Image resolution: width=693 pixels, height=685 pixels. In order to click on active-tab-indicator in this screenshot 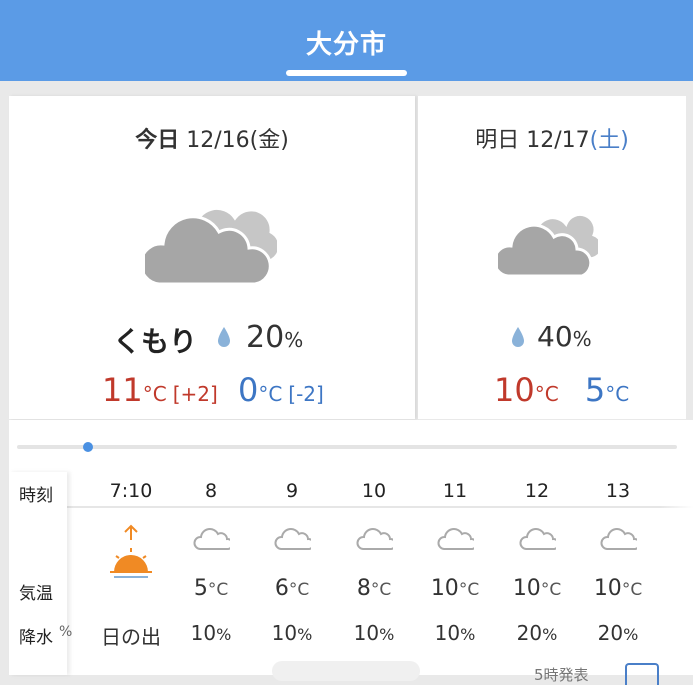, I will do `click(346, 73)`.